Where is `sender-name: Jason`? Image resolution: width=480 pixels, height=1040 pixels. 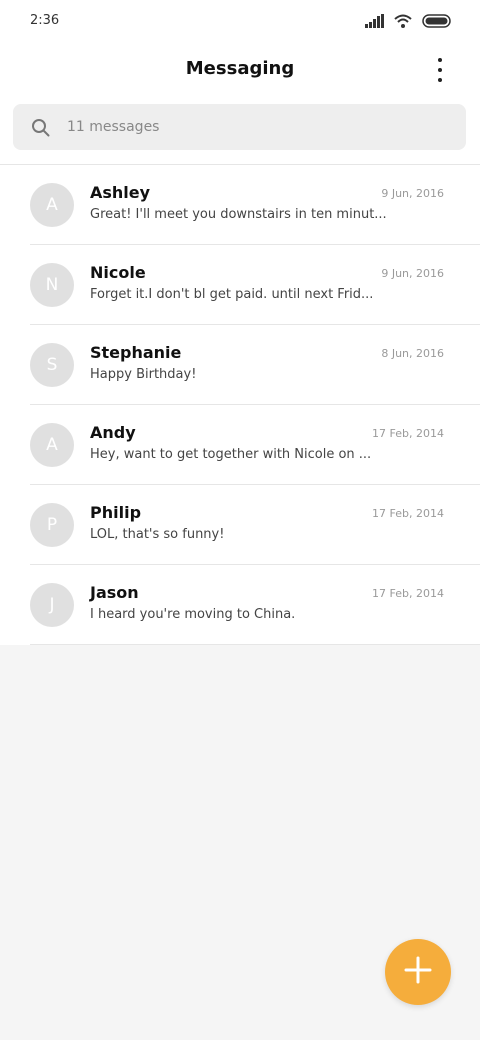
sender-name: Jason is located at coordinates (114, 592).